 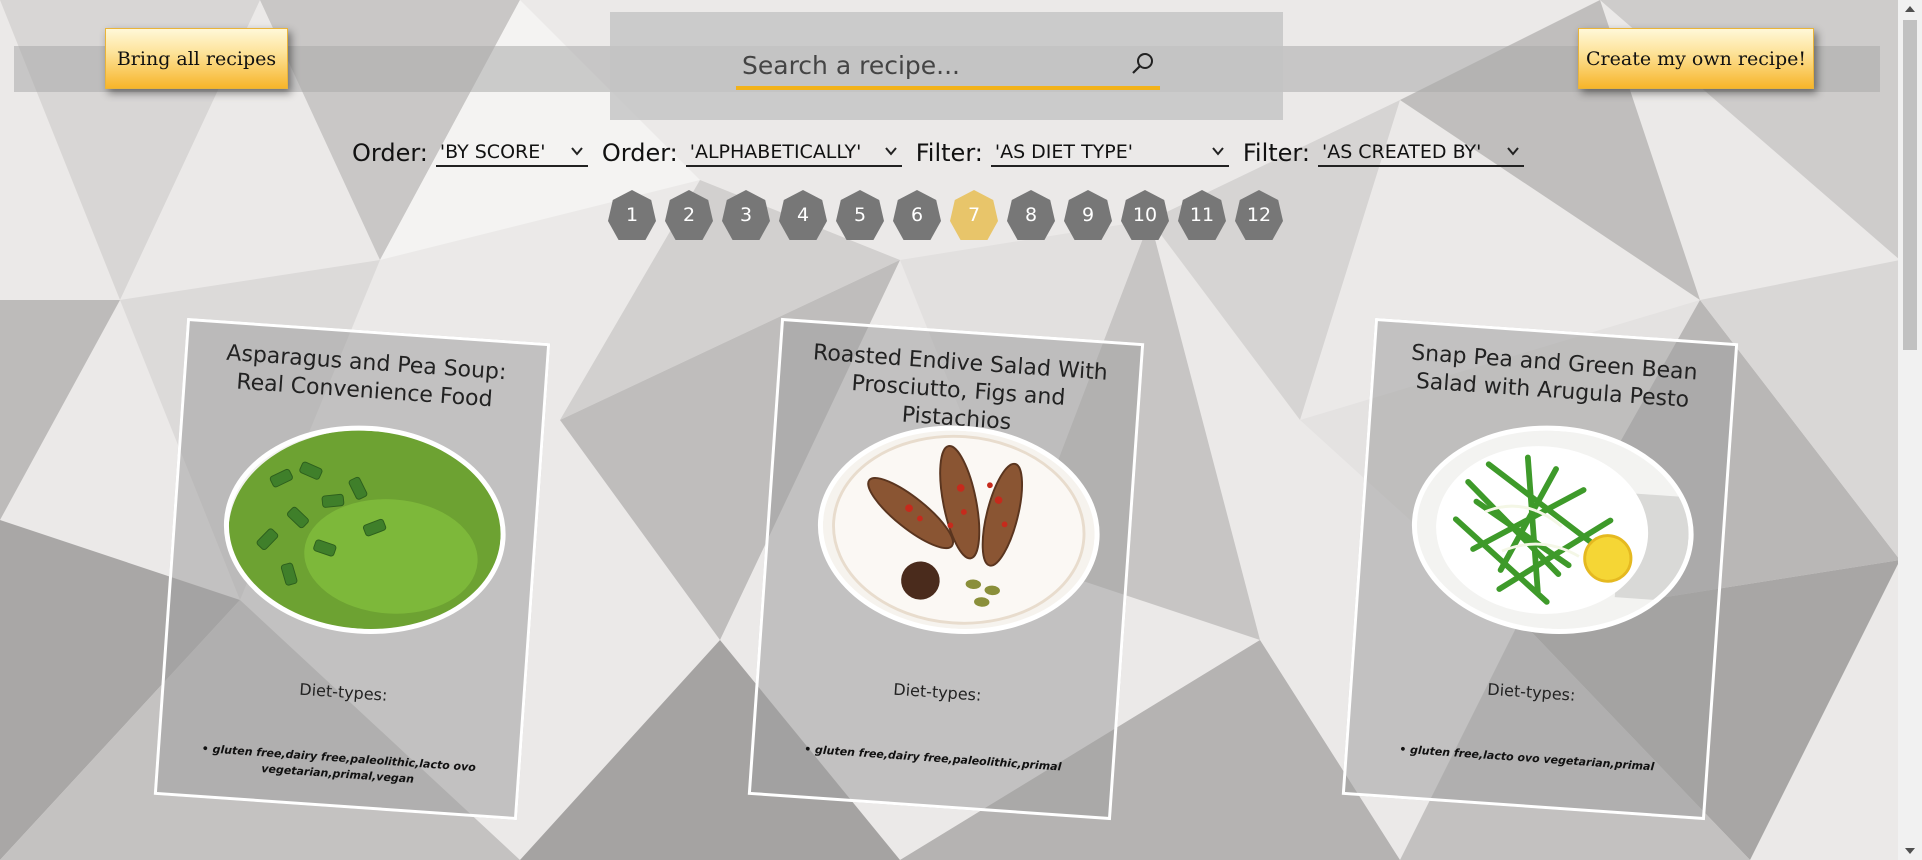 I want to click on pagination: 1 2 3 4 5 6 7 8 9 10 11 12, so click(x=950, y=216).